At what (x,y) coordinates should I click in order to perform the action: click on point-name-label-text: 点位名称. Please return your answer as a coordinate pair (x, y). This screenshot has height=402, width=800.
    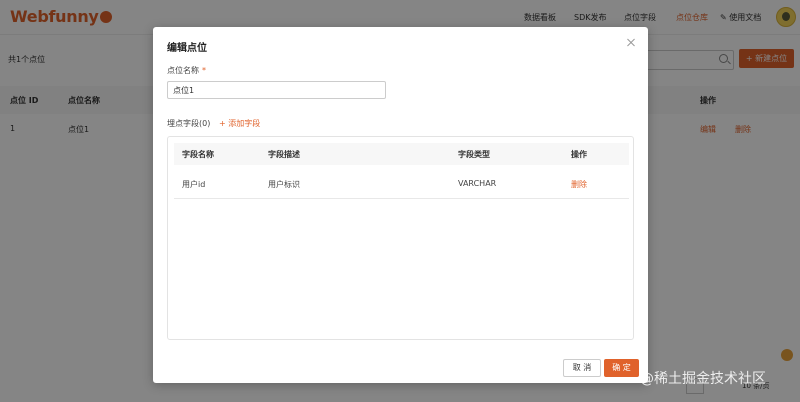
    Looking at the image, I should click on (183, 70).